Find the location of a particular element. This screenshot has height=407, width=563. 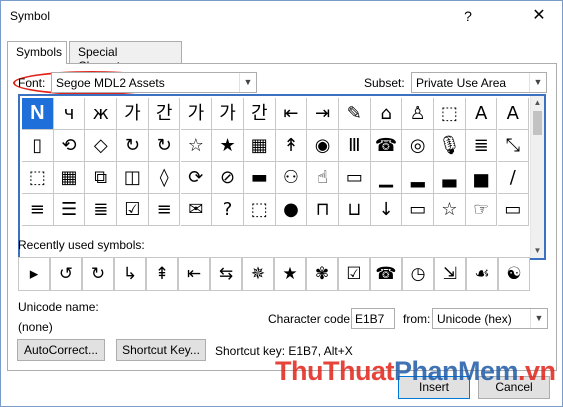

recent-symbol-cell: ✵ is located at coordinates (258, 274).